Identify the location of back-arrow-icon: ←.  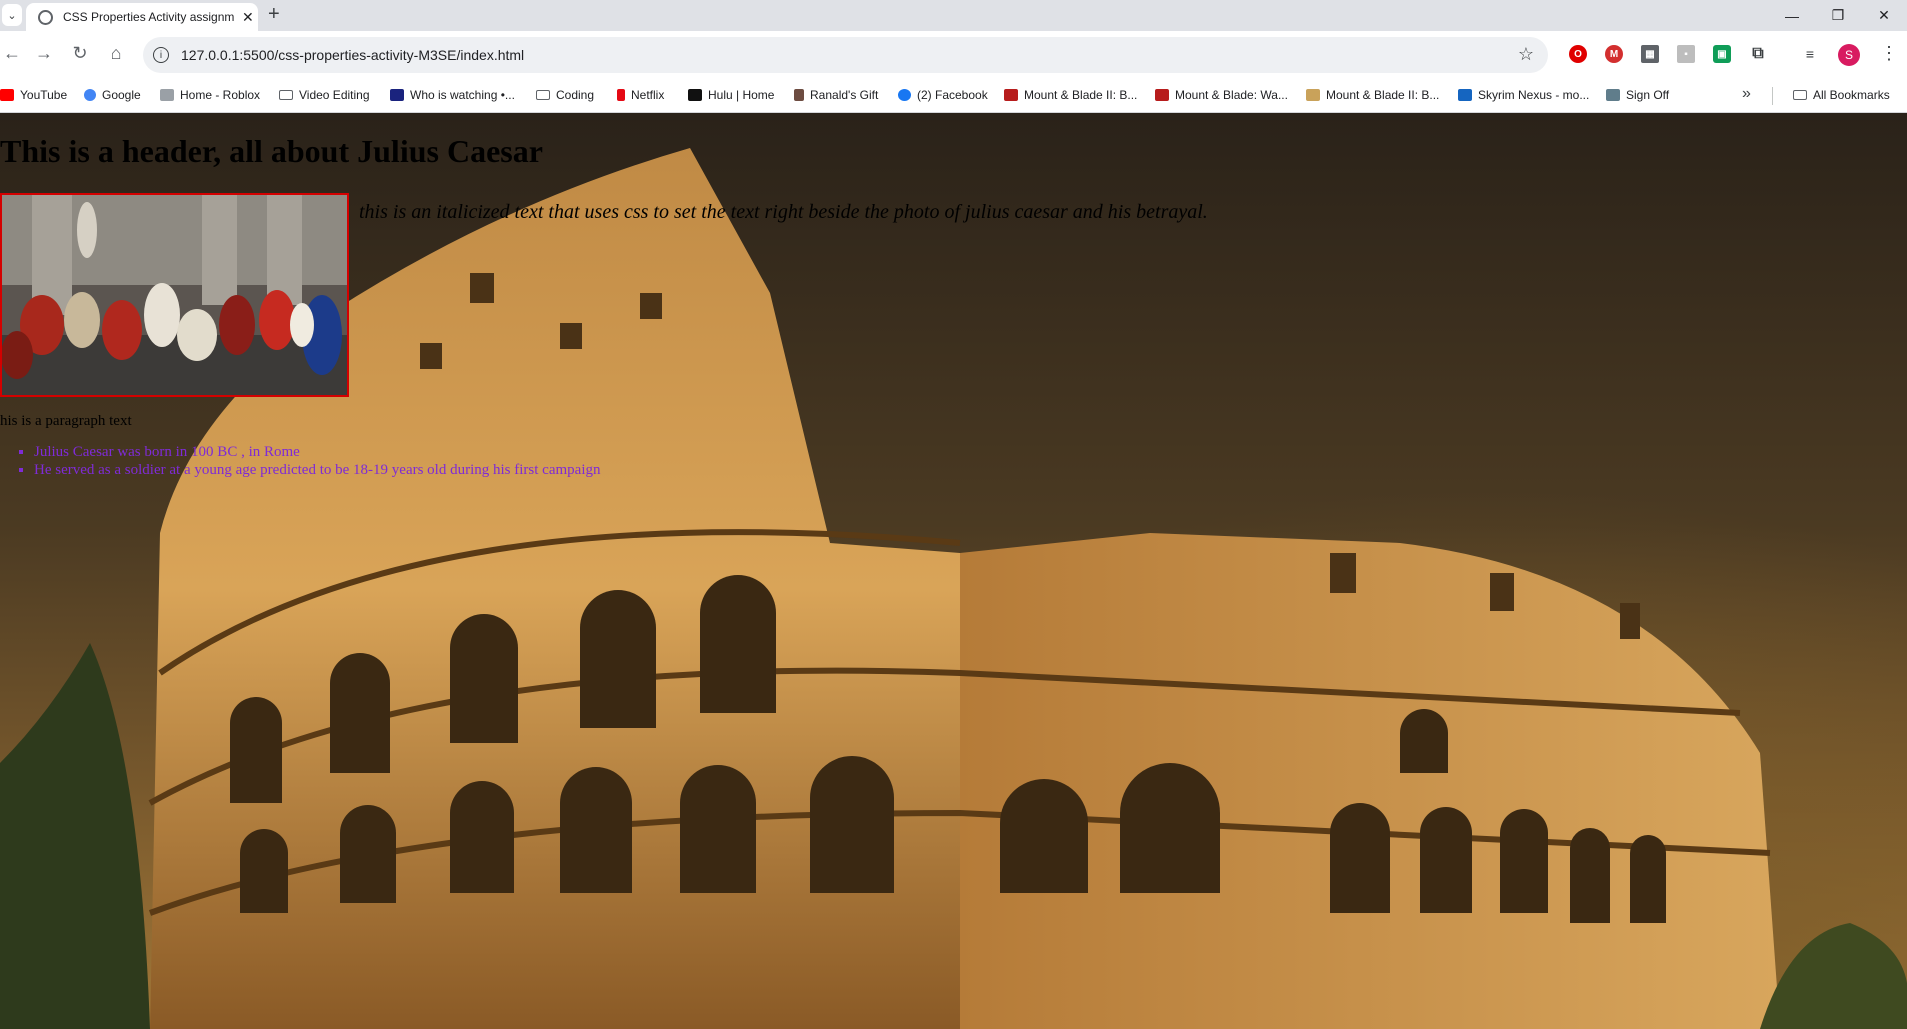
(12, 53).